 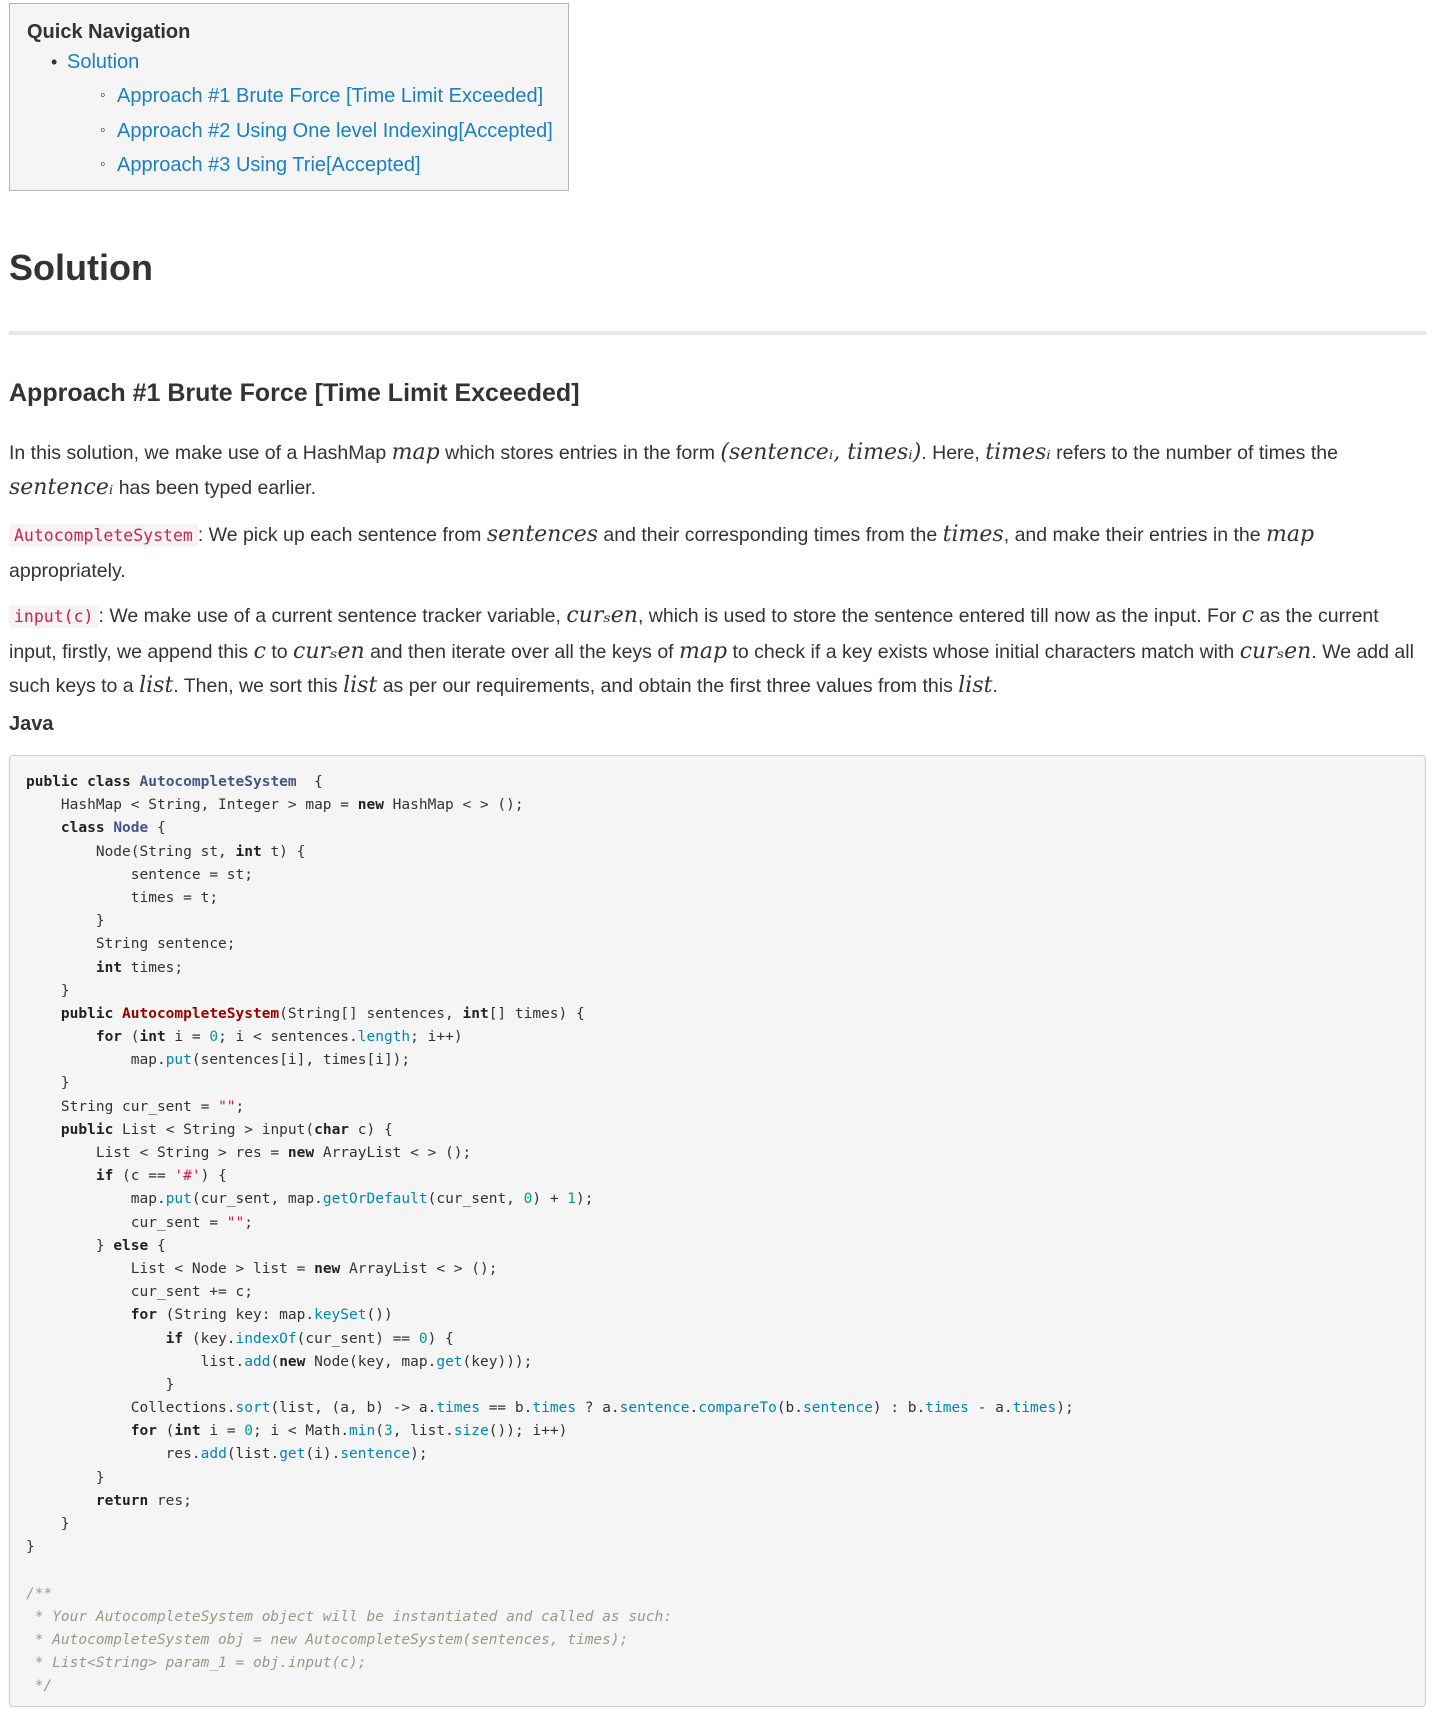 What do you see at coordinates (947, 1408) in the screenshot?
I see `code-token: times` at bounding box center [947, 1408].